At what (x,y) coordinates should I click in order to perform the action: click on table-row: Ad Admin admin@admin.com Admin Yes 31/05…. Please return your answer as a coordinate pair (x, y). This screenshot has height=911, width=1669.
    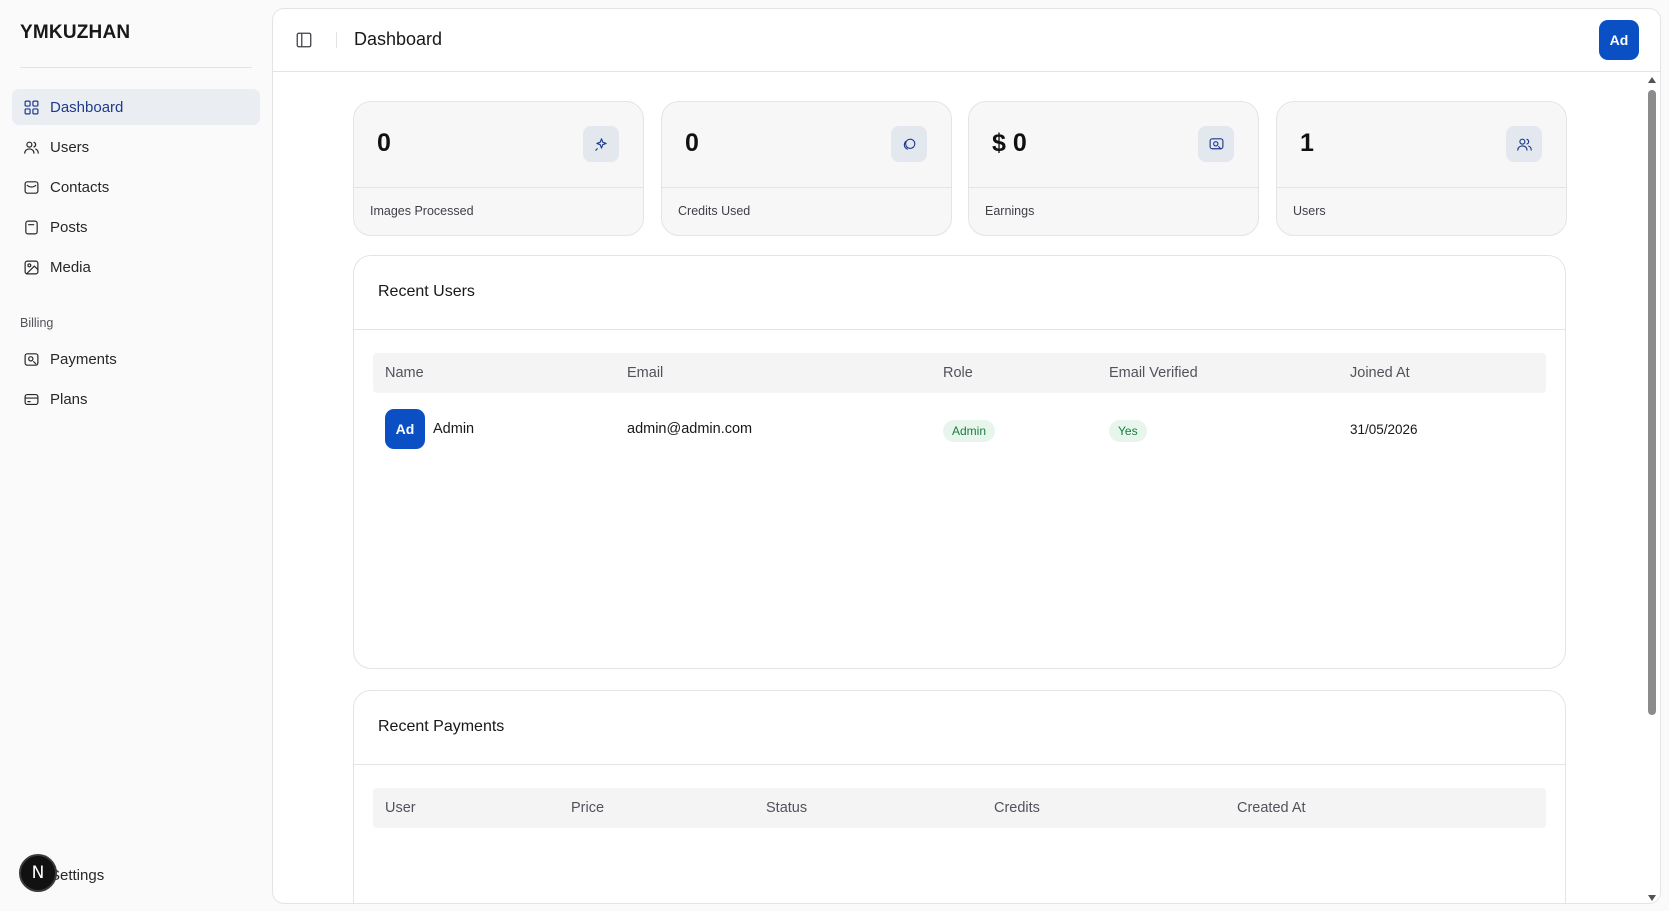
    Looking at the image, I should click on (959, 423).